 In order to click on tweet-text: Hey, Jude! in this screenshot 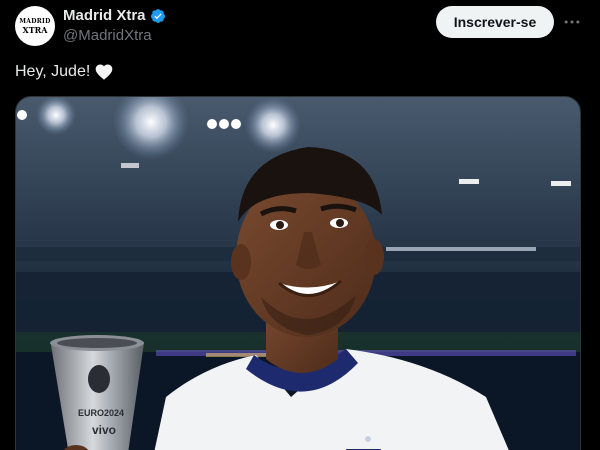, I will do `click(64, 72)`.